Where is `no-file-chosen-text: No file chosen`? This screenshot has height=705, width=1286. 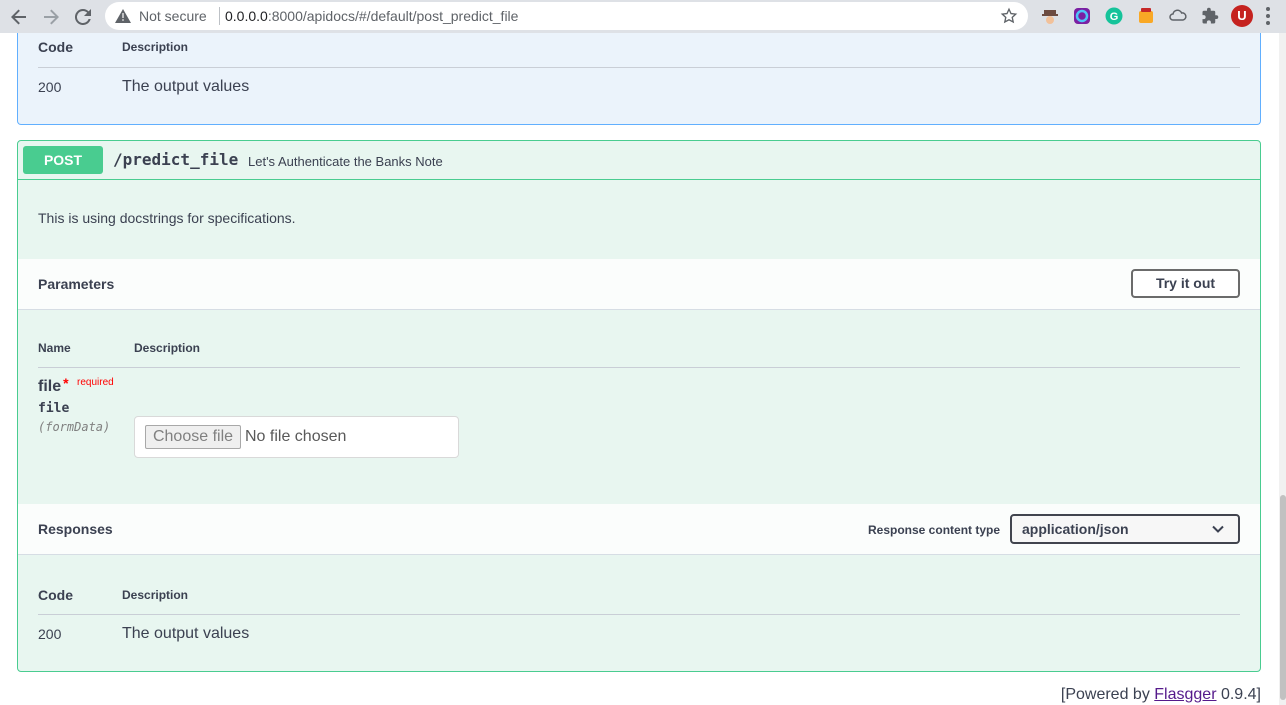
no-file-chosen-text: No file chosen is located at coordinates (296, 436).